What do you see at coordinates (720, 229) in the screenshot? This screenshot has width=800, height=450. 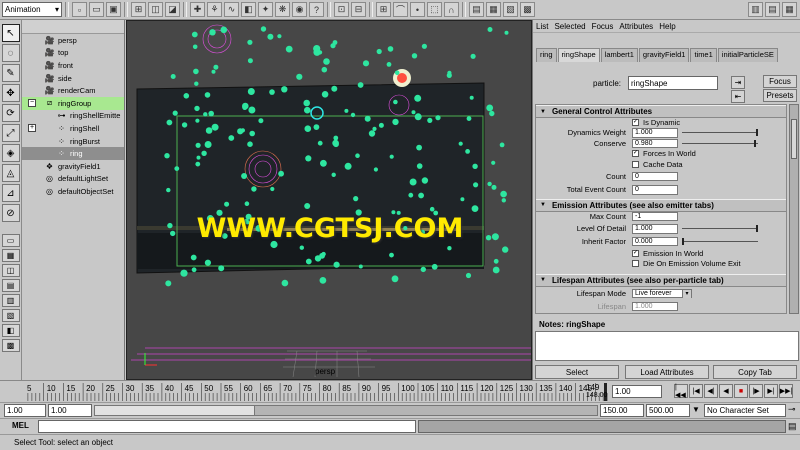 I see `level-of-detail-slider` at bounding box center [720, 229].